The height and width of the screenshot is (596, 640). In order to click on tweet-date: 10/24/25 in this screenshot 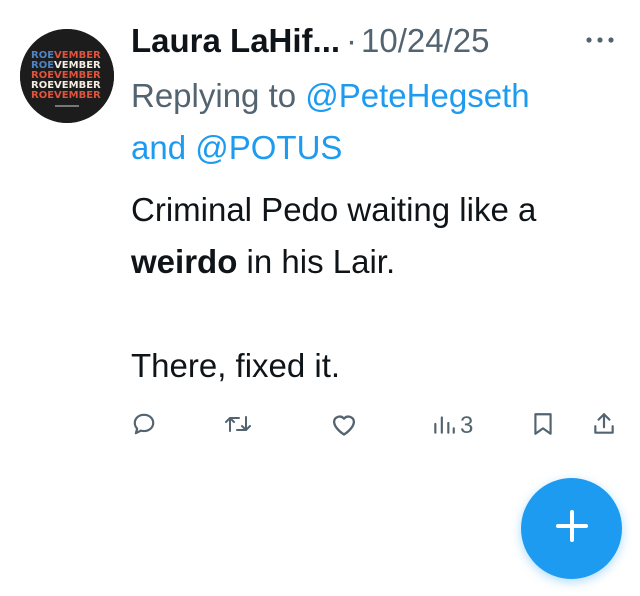, I will do `click(425, 41)`.